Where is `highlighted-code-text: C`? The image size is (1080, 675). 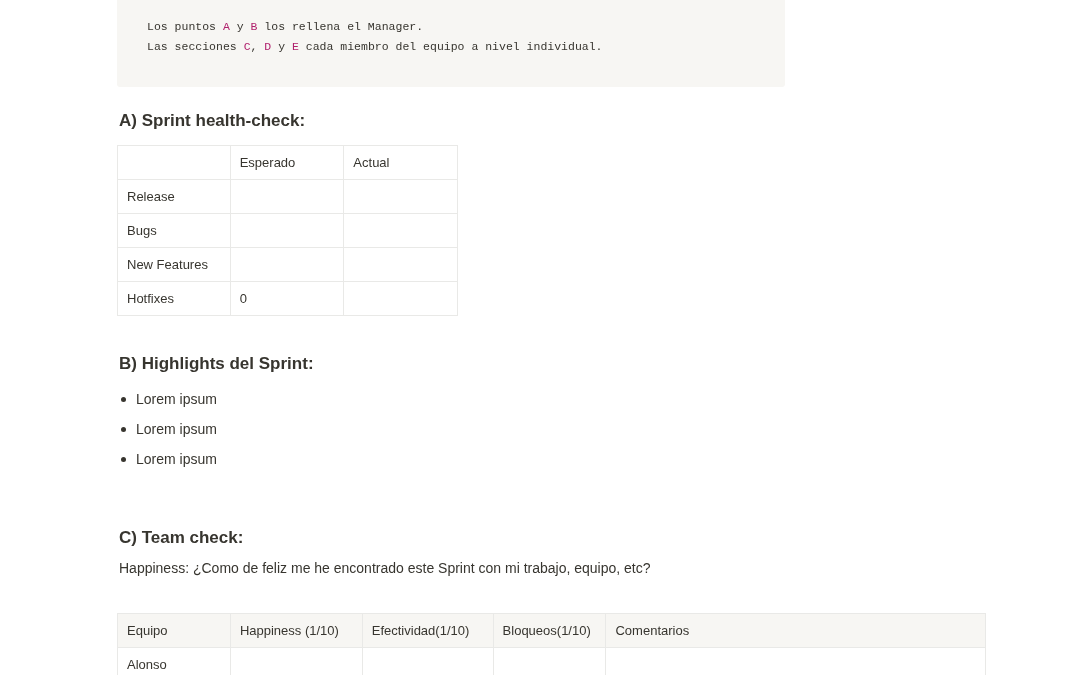
highlighted-code-text: C is located at coordinates (247, 46).